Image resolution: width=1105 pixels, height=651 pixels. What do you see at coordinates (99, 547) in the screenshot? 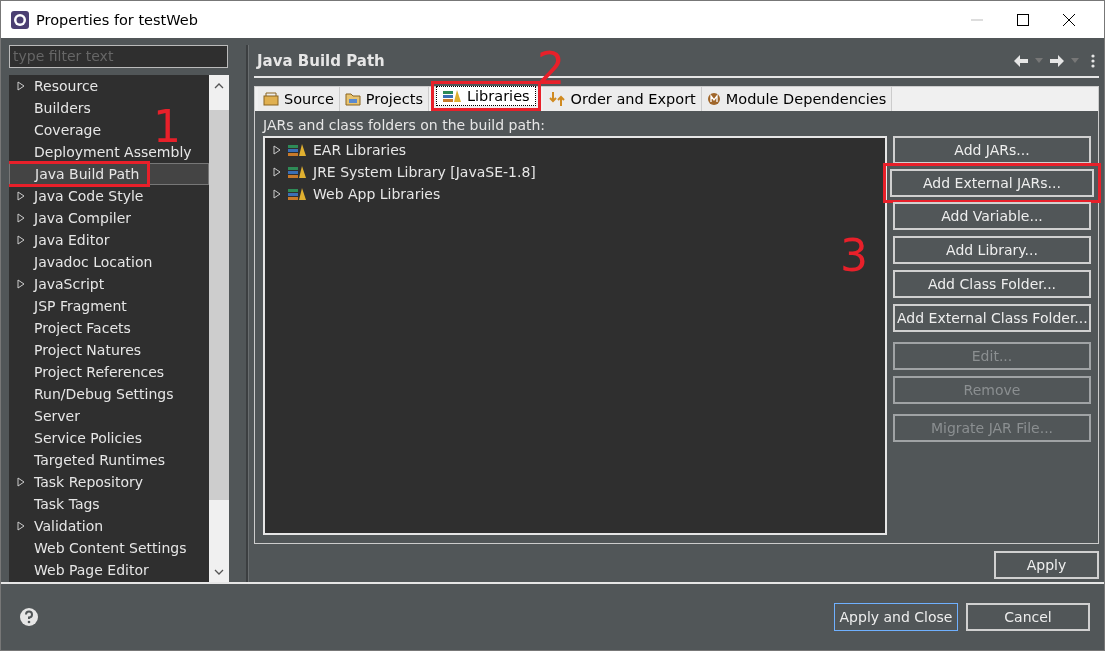
I see `sidebar-item: Web Content Settings` at bounding box center [99, 547].